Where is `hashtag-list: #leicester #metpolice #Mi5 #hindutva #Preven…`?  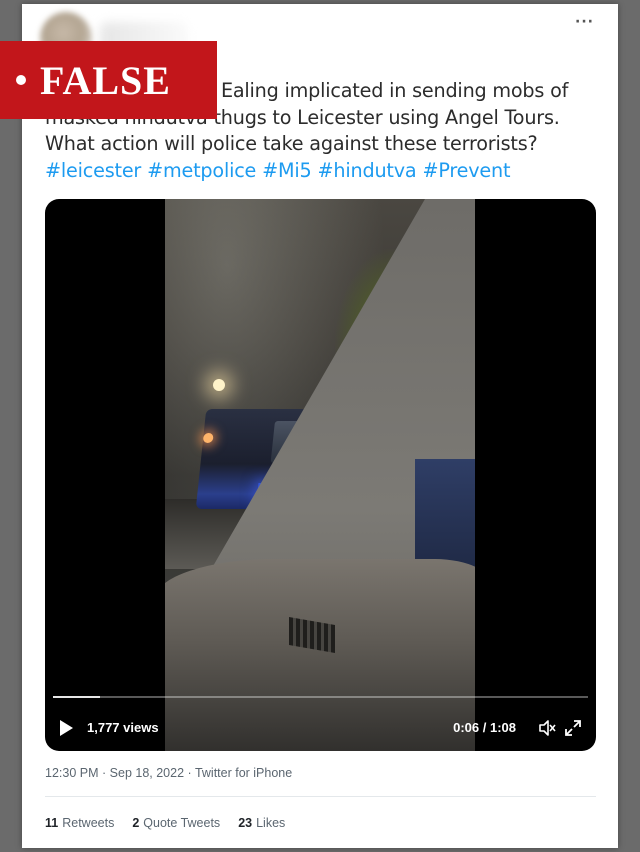
hashtag-list: #leicester #metpolice #Mi5 #hindutva #Preven… is located at coordinates (325, 171).